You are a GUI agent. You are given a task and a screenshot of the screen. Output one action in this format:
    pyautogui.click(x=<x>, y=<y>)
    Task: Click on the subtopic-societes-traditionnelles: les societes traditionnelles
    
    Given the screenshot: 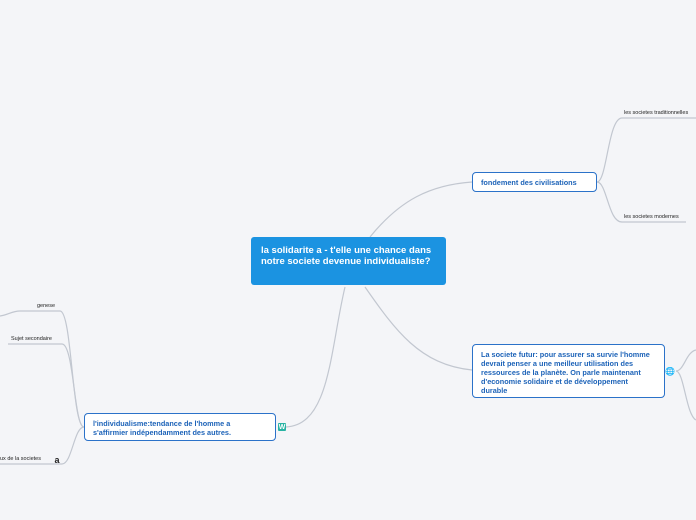 What is the action you would take?
    pyautogui.click(x=656, y=113)
    